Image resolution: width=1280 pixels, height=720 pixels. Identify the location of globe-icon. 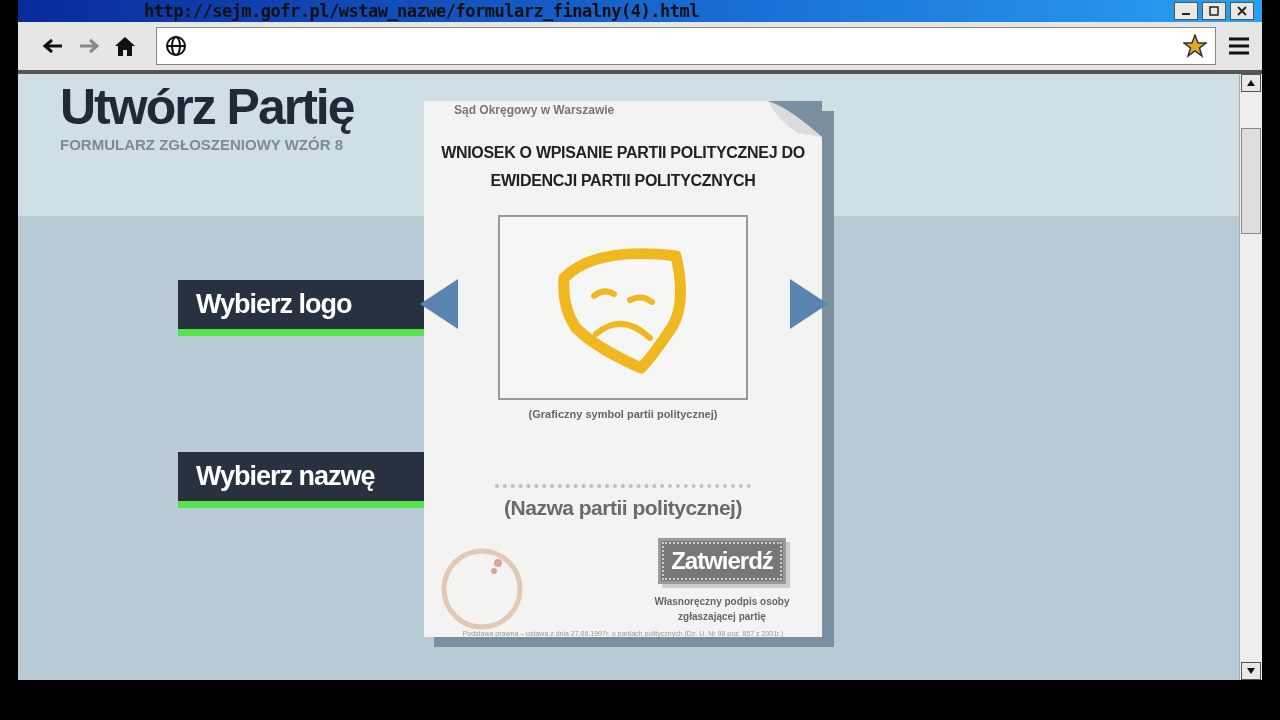
(176, 46).